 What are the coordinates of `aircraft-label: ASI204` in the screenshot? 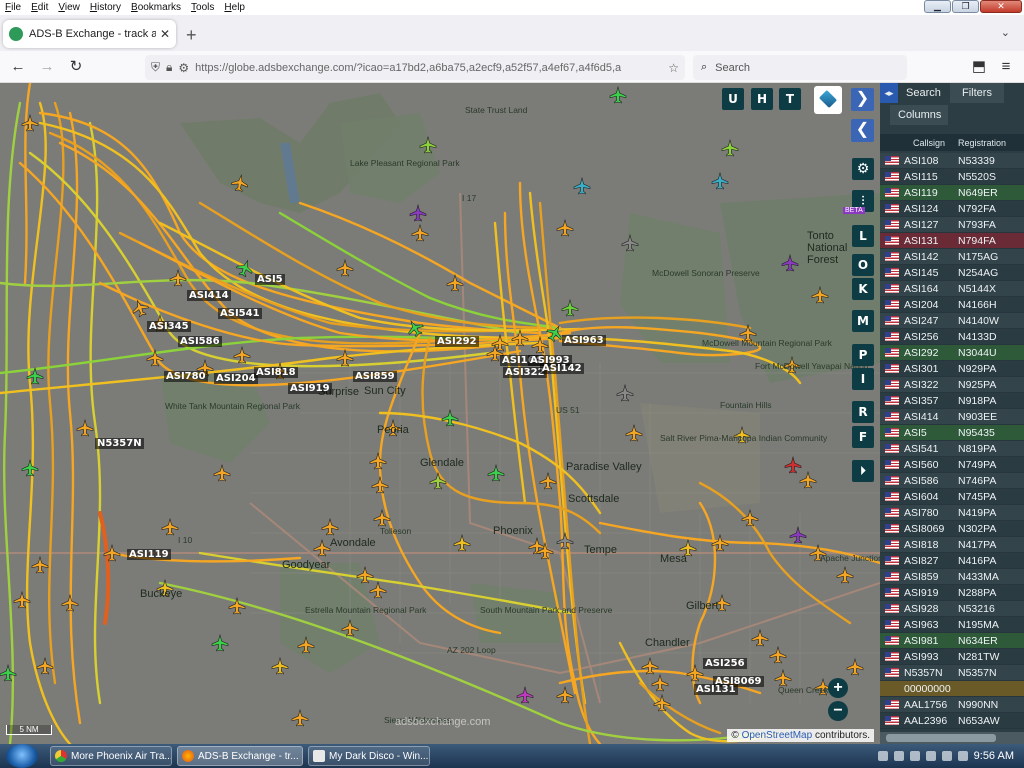 It's located at (236, 378).